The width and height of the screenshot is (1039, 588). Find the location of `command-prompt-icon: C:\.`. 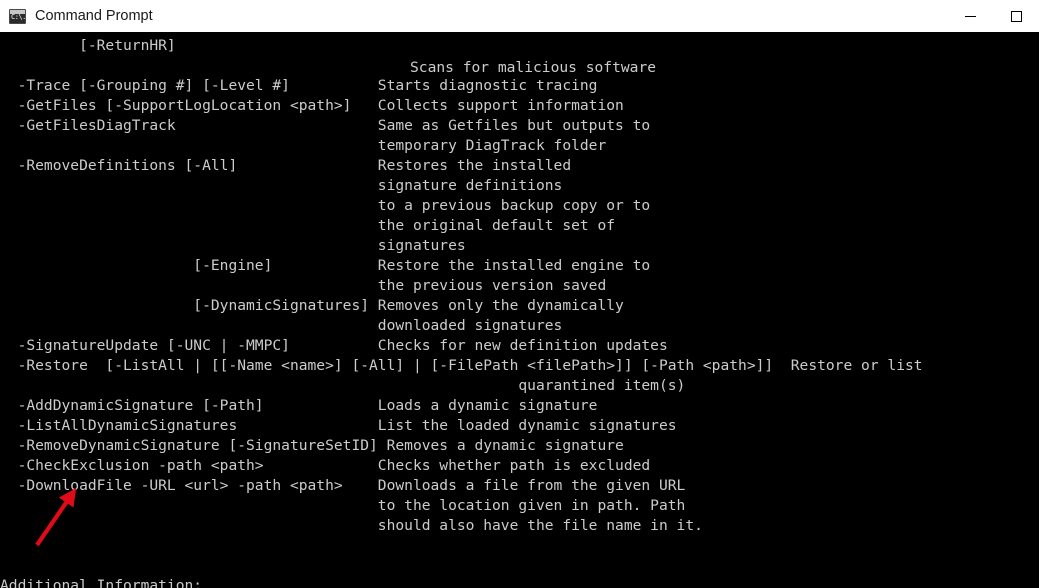

command-prompt-icon: C:\. is located at coordinates (17, 16).